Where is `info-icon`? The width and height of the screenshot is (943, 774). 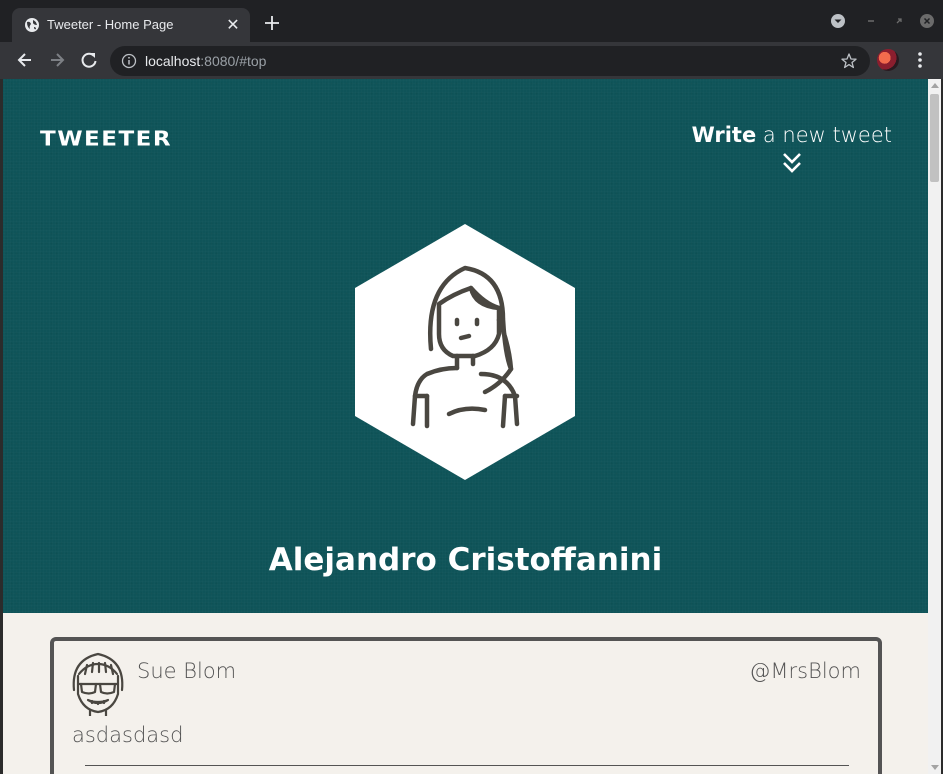
info-icon is located at coordinates (129, 61).